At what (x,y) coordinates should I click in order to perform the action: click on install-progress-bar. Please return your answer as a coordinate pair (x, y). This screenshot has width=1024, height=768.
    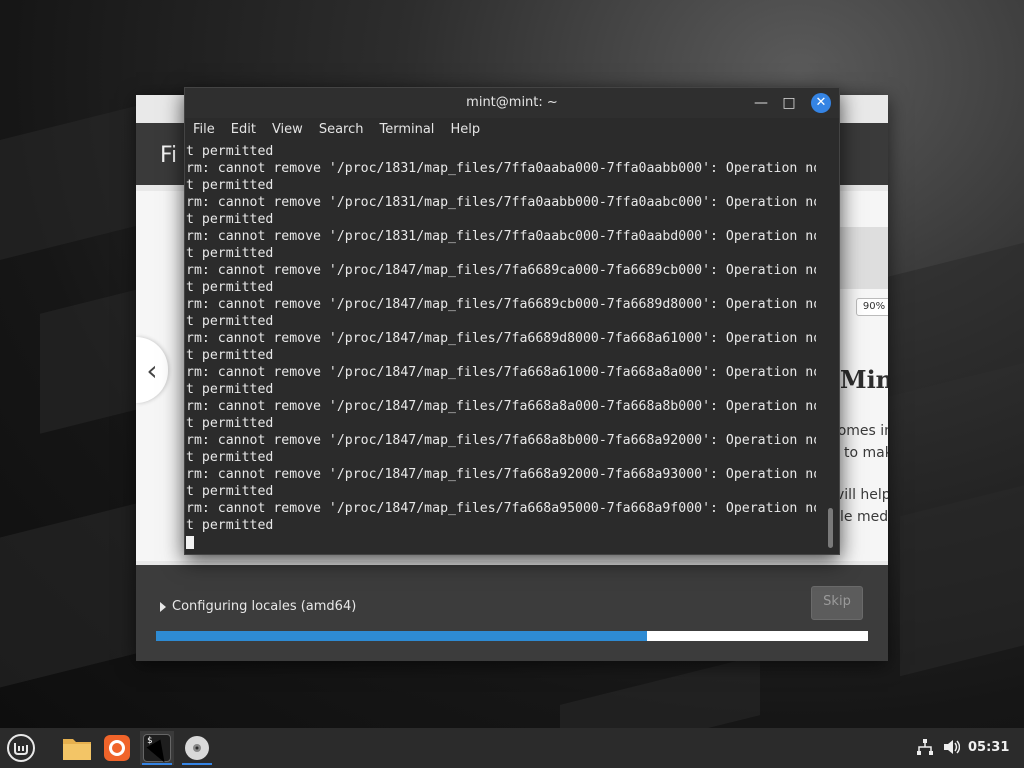
    Looking at the image, I should click on (512, 636).